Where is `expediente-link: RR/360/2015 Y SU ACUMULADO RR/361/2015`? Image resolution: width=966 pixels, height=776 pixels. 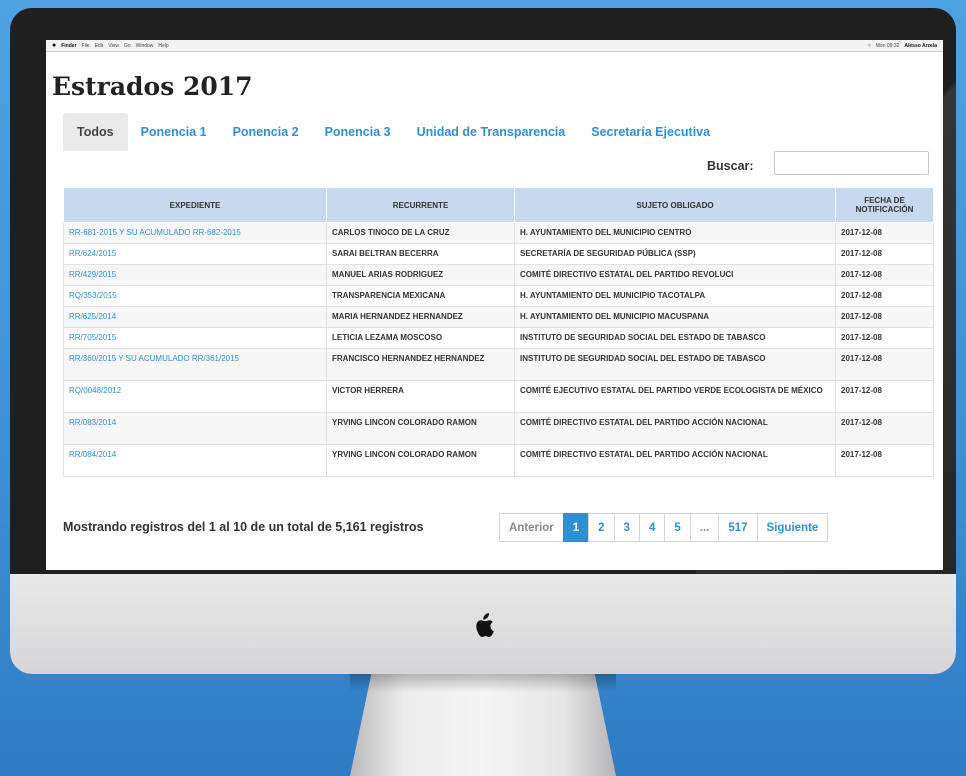 expediente-link: RR/360/2015 Y SU ACUMULADO RR/361/2015 is located at coordinates (195, 364).